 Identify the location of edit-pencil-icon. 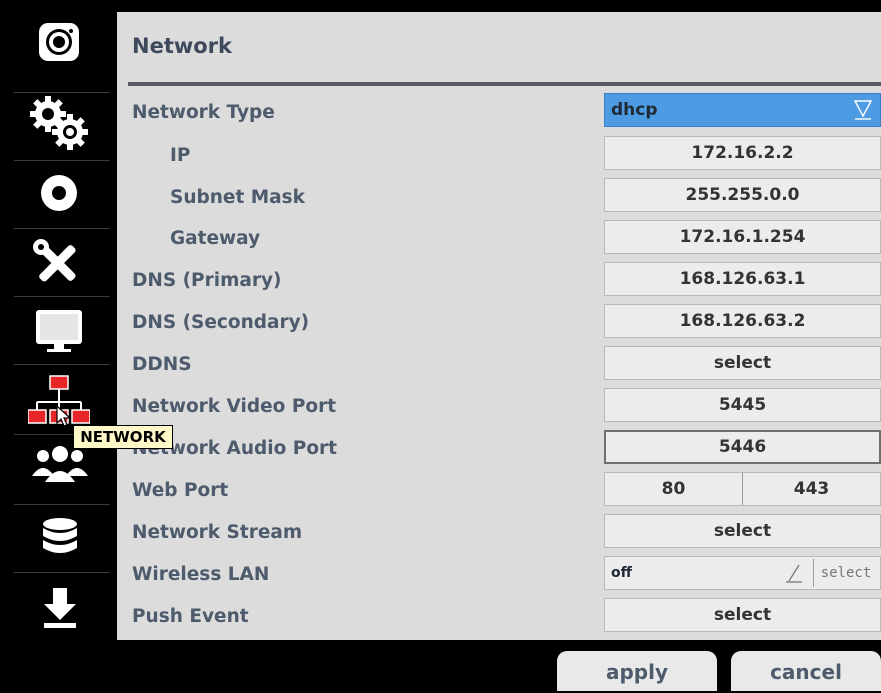
(794, 573).